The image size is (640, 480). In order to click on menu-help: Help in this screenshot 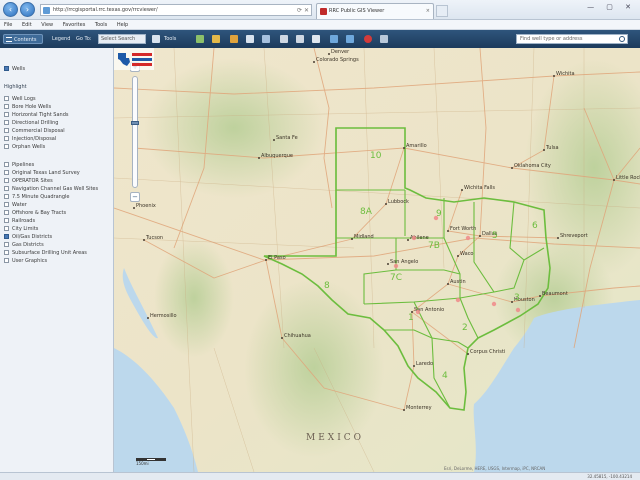, I will do `click(122, 25)`.